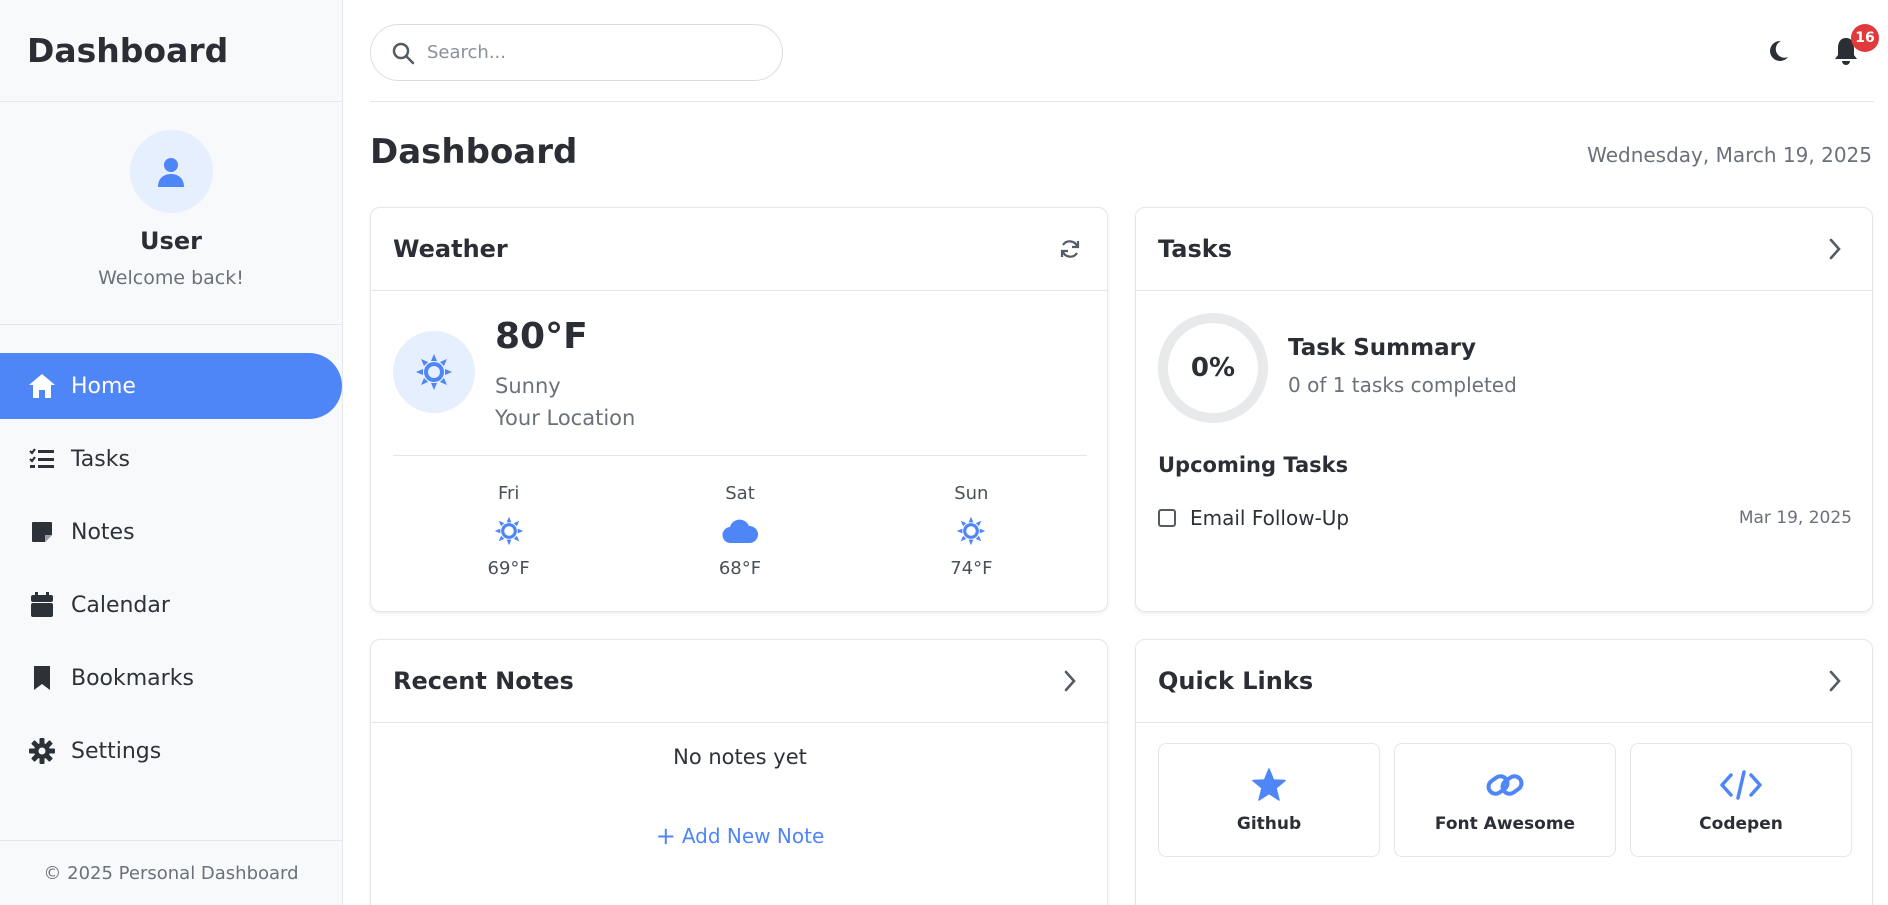 This screenshot has height=905, width=1888. I want to click on sidebar-item-tasks: Tasks, so click(171, 459).